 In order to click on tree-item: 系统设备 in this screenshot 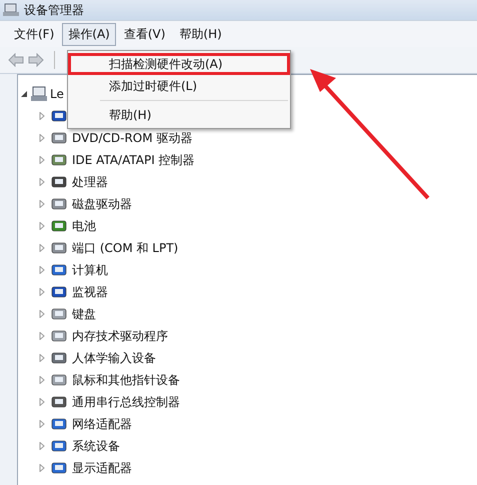, I will do `click(96, 446)`.